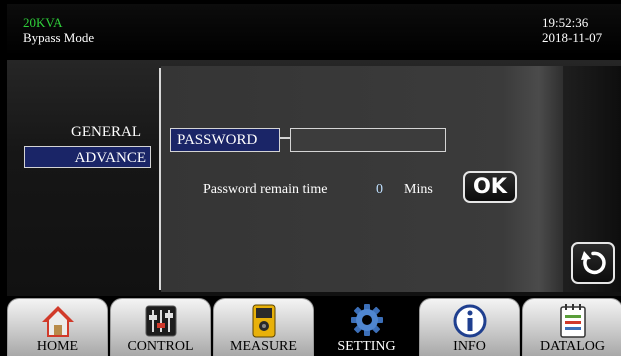 This screenshot has width=621, height=356. What do you see at coordinates (94, 132) in the screenshot?
I see `menu-item-general: GENERAL` at bounding box center [94, 132].